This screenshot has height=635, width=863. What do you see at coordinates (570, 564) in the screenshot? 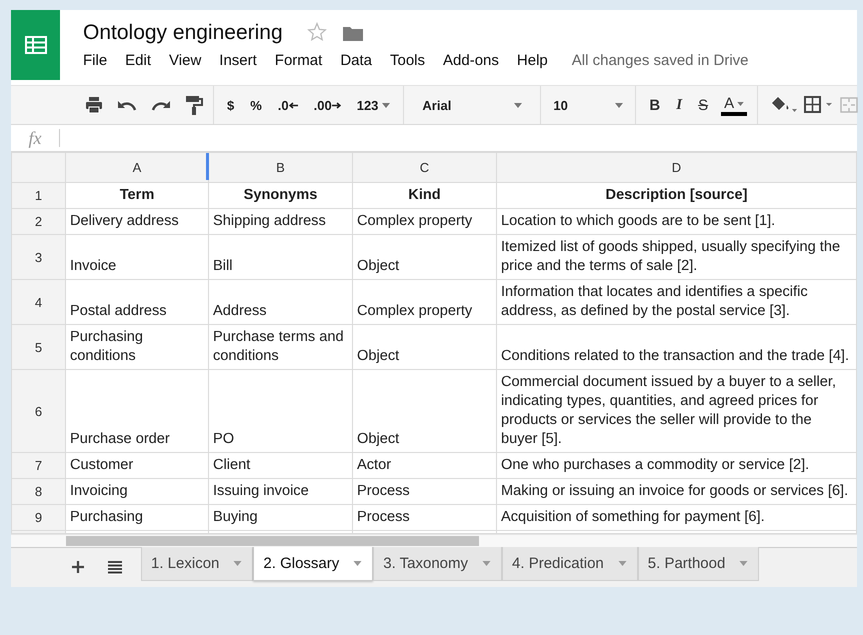
I see `sheet-tab: 4. Predication` at bounding box center [570, 564].